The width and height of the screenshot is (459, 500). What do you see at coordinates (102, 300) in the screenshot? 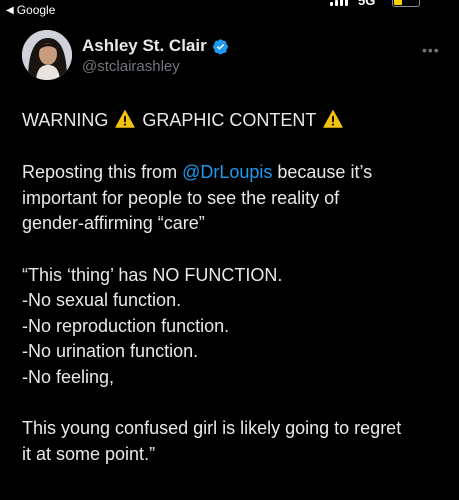
I see `quote-line: -No sexual function.` at bounding box center [102, 300].